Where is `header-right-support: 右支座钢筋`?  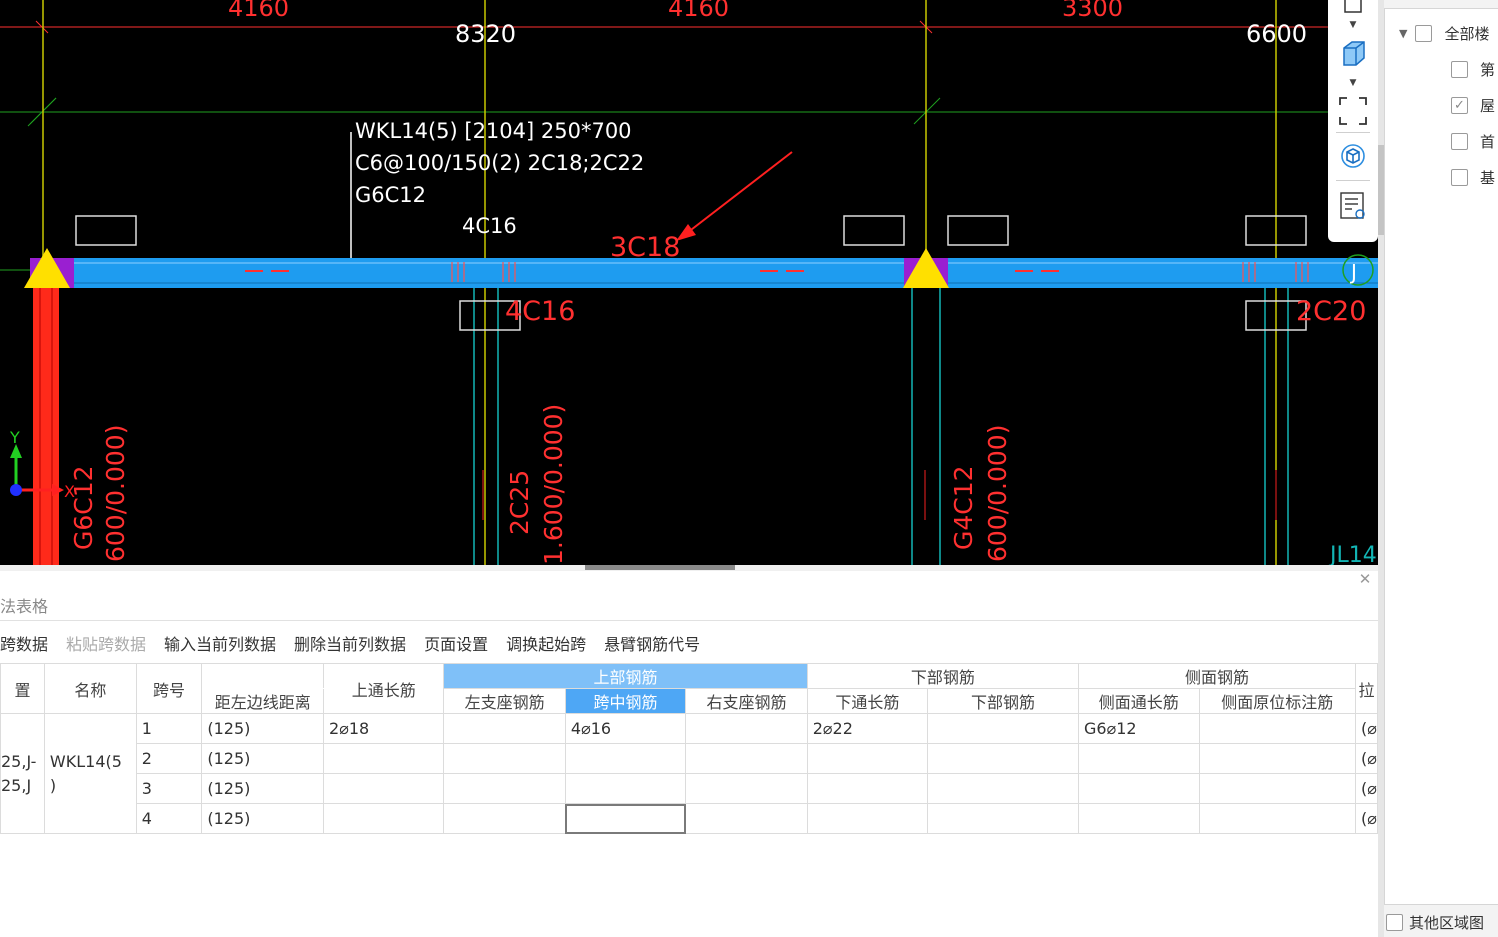
header-right-support: 右支座钢筋 is located at coordinates (746, 701).